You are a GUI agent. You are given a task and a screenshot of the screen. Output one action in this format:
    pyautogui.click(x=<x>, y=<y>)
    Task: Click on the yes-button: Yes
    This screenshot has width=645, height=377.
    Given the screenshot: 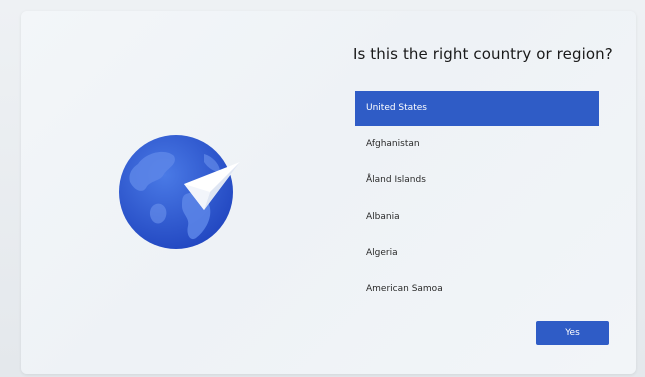 What is the action you would take?
    pyautogui.click(x=572, y=333)
    